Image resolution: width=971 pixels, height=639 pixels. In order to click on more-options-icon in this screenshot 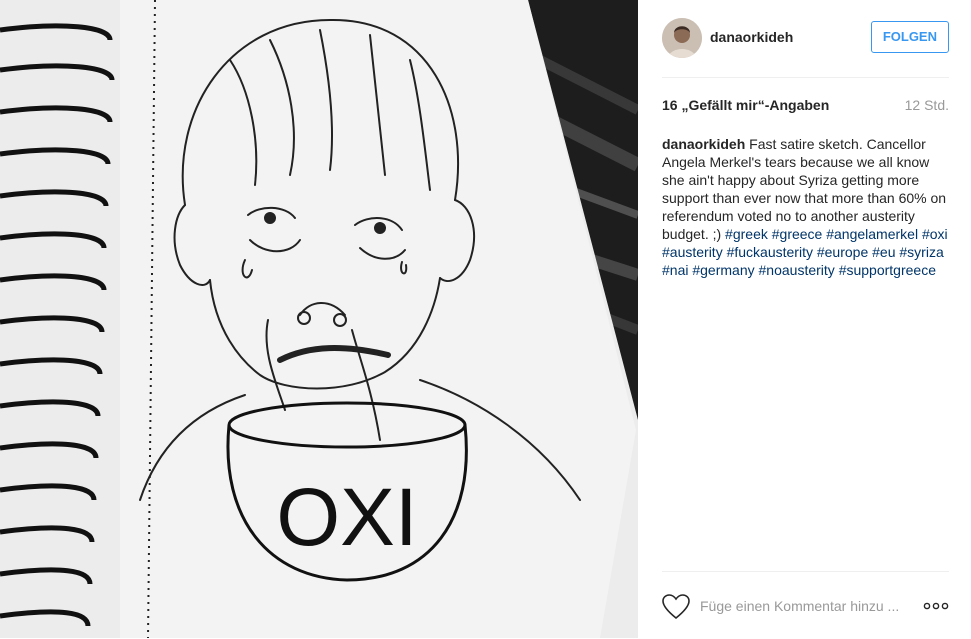, I will do `click(936, 606)`.